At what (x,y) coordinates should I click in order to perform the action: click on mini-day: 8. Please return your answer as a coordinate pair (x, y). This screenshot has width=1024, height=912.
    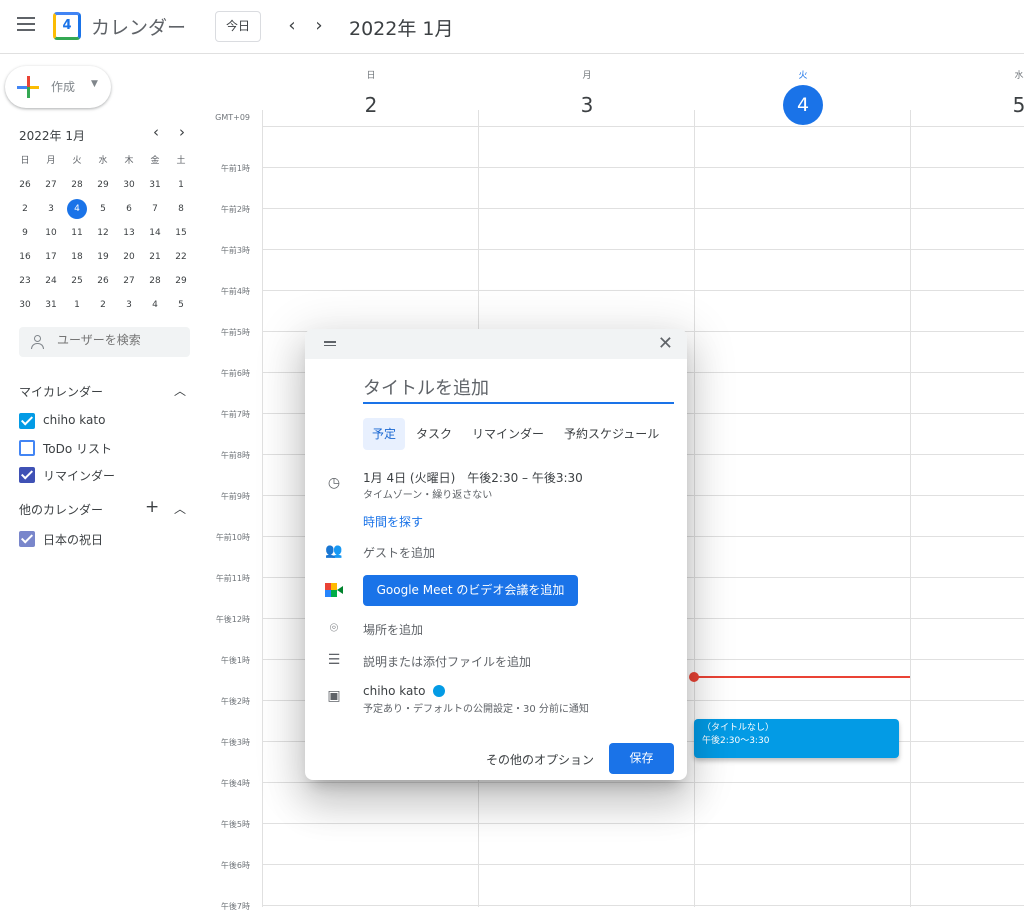
    Looking at the image, I should click on (181, 210).